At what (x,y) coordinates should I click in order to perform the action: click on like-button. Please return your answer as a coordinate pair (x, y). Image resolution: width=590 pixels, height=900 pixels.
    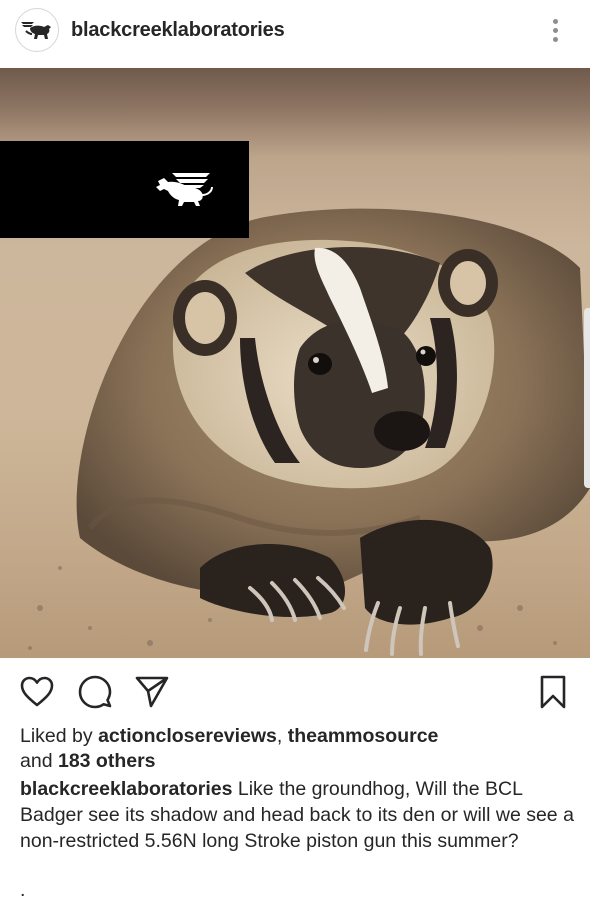
    Looking at the image, I should click on (37, 692).